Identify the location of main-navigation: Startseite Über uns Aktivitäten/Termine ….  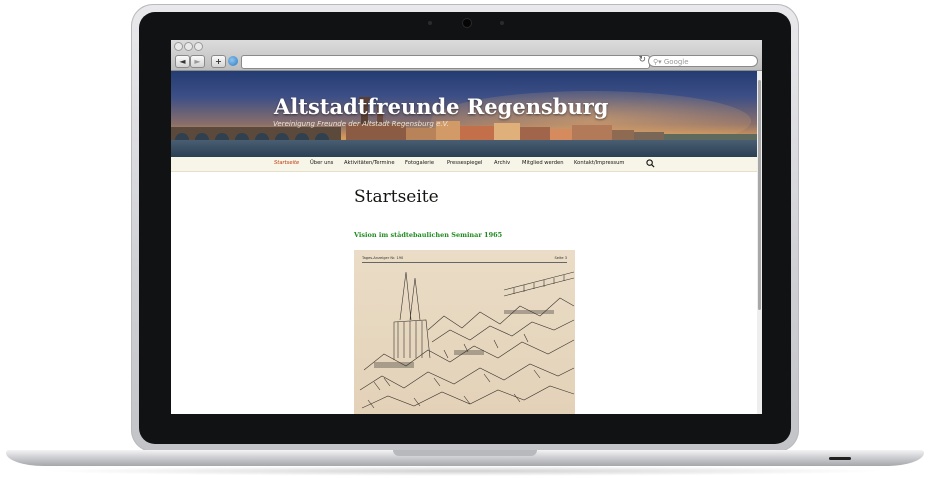
(464, 164).